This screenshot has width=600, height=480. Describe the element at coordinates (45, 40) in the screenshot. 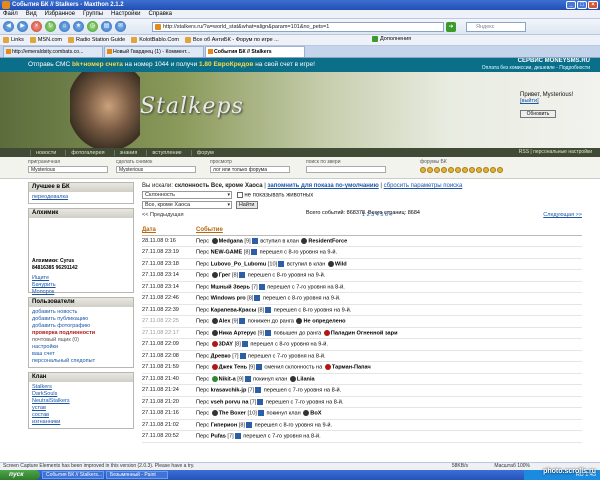

I see `link-item: MSN.com` at that location.